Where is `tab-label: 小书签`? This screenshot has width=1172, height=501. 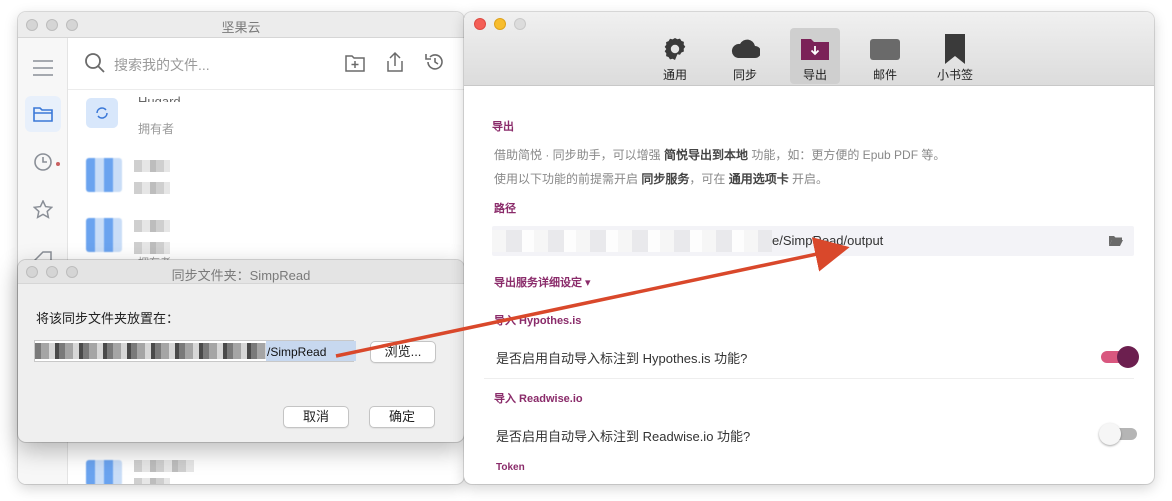 tab-label: 小书签 is located at coordinates (954, 75).